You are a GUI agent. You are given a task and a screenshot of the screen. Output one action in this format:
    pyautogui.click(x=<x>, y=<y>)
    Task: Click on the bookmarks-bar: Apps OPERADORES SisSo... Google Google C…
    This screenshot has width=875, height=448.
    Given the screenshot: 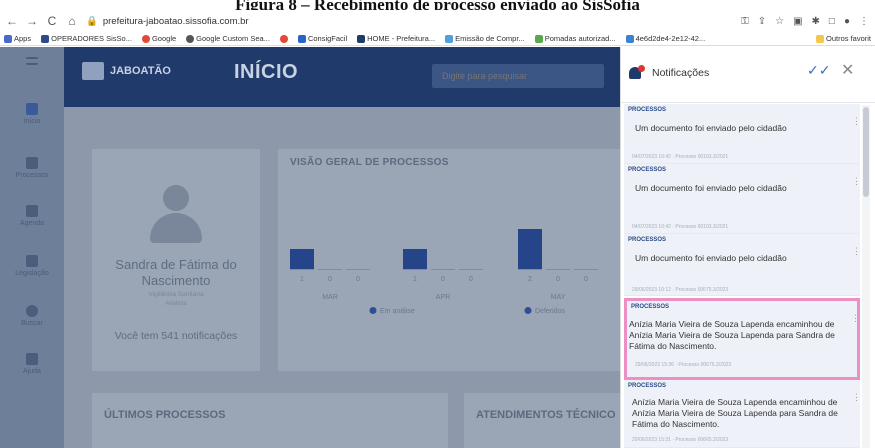 What is the action you would take?
    pyautogui.click(x=437, y=39)
    